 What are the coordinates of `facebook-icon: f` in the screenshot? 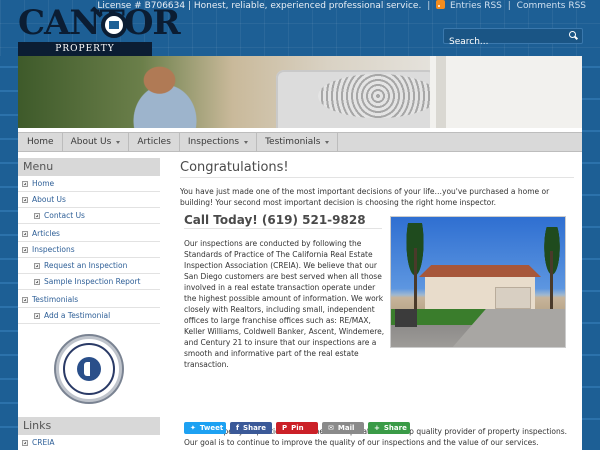 It's located at (238, 428).